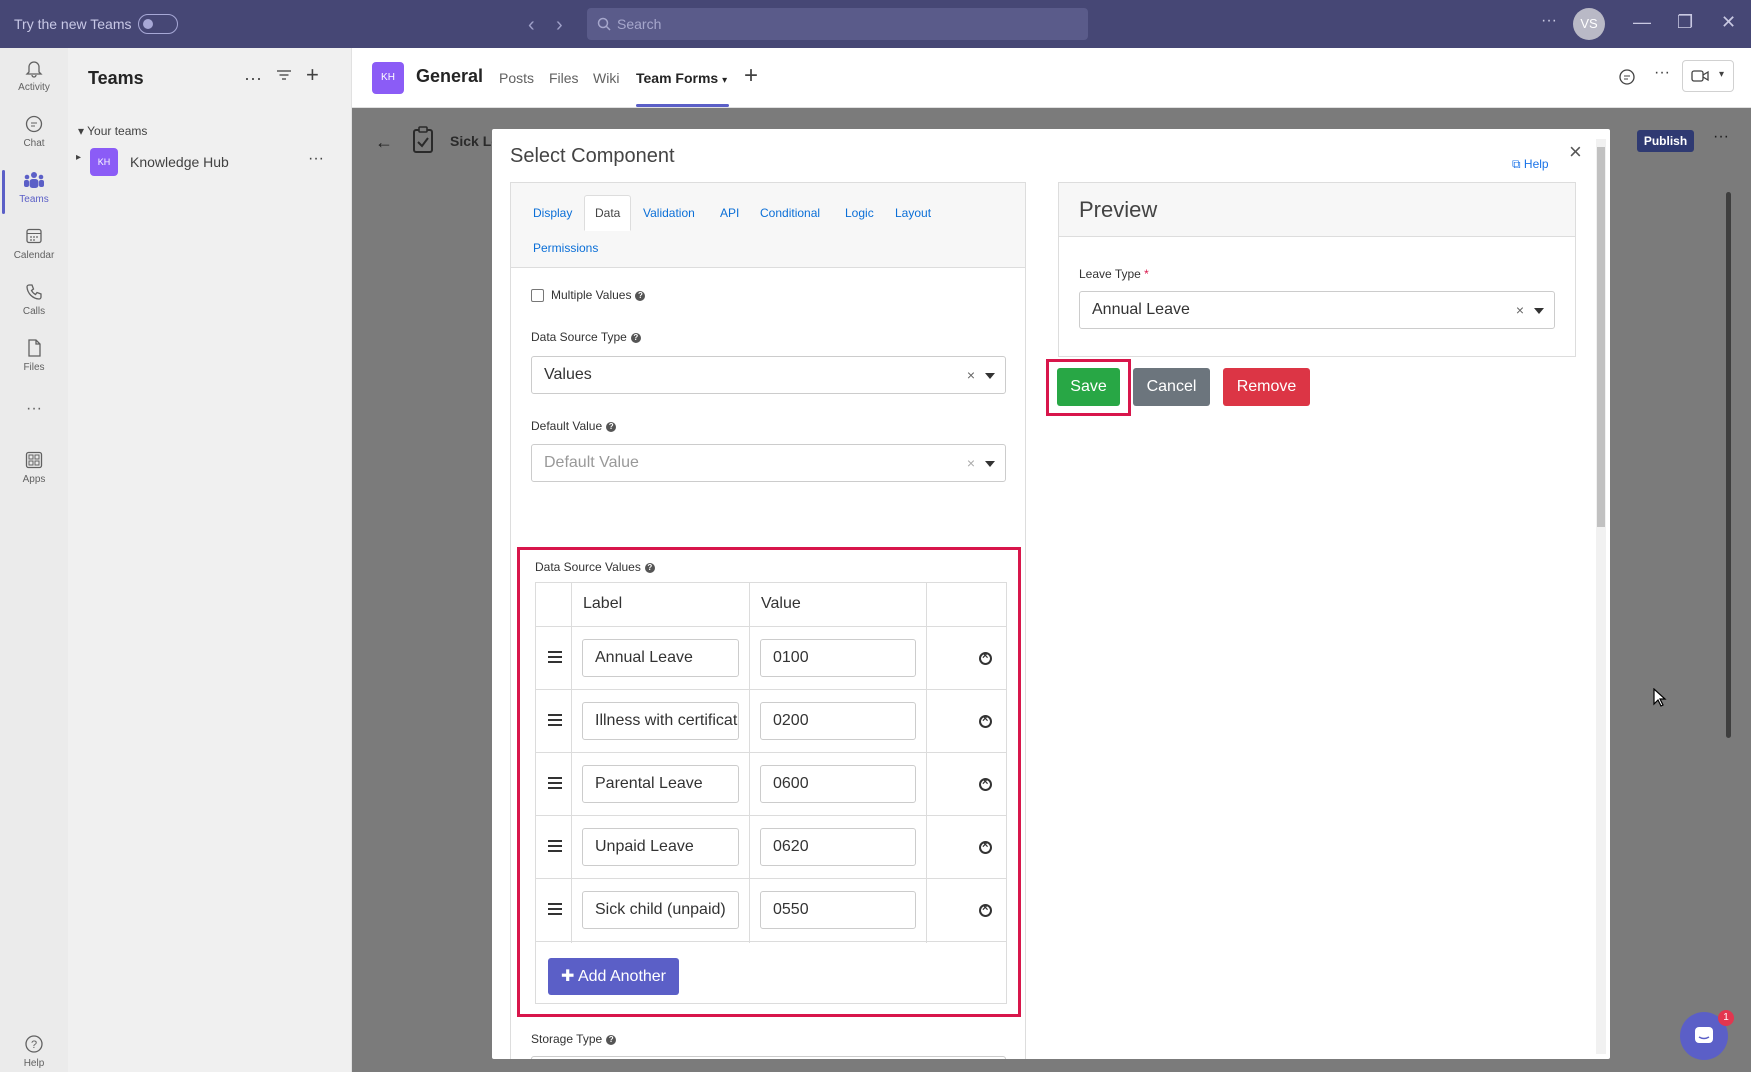 This screenshot has height=1072, width=1751. Describe the element at coordinates (384, 142) in the screenshot. I see `back-arrow-icon: ←` at that location.